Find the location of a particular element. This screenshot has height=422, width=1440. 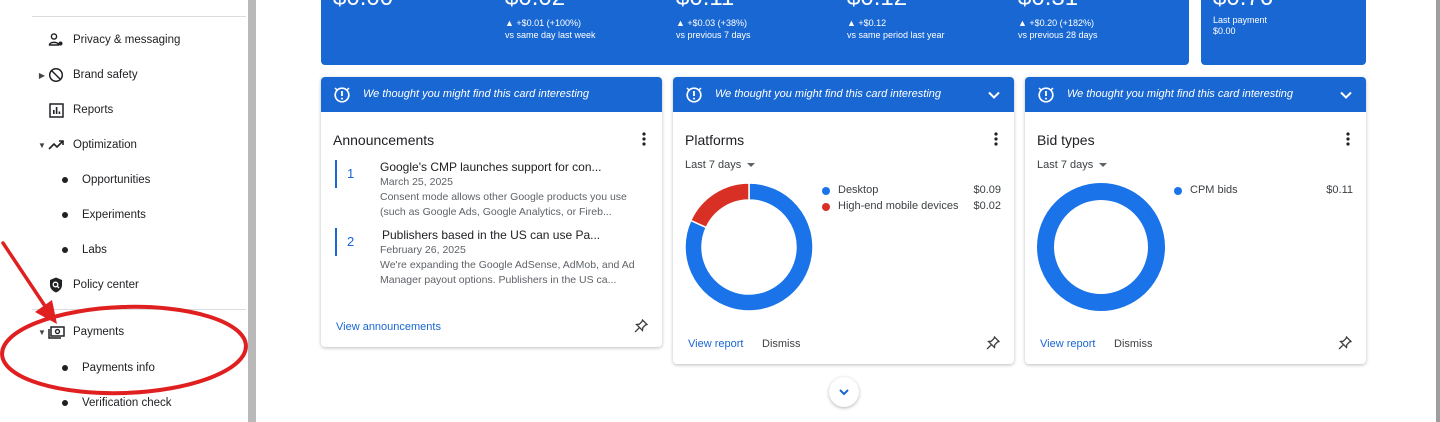

legend-value: $0.09 is located at coordinates (987, 190).